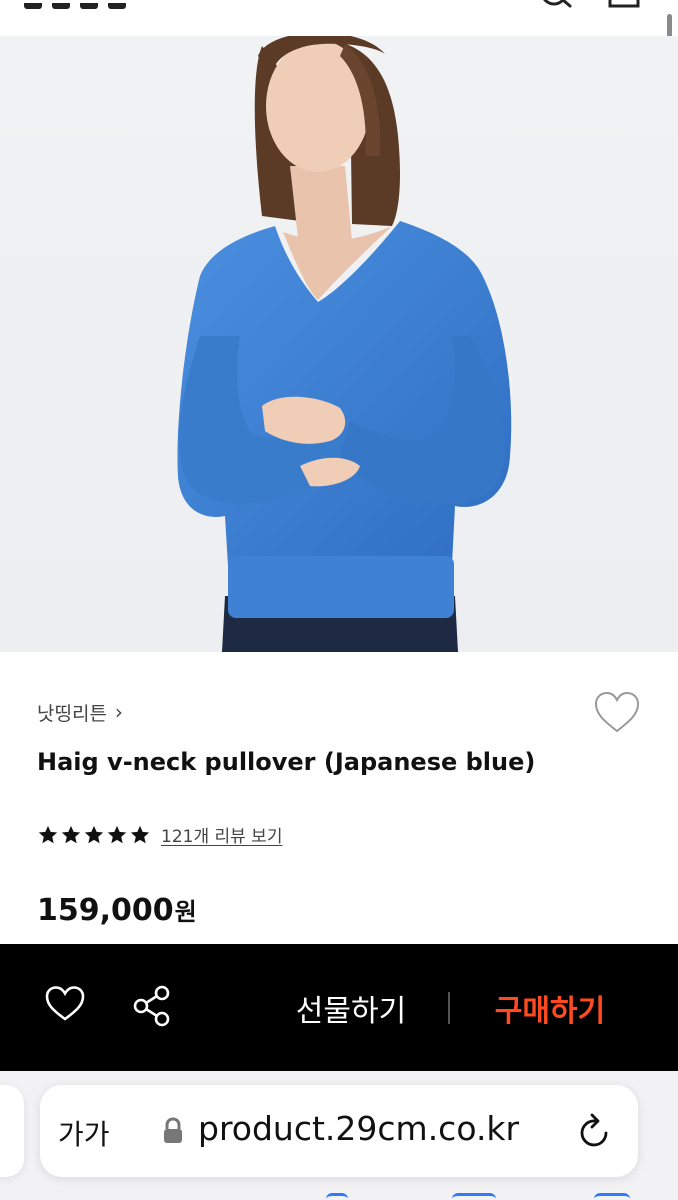  I want to click on address-bar: 가가 product.29cm.co.kr, so click(339, 1131).